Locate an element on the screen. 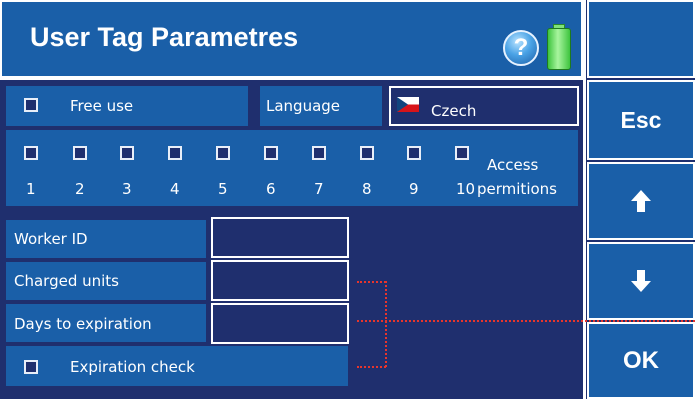  permission-5-label: 5 is located at coordinates (223, 189).